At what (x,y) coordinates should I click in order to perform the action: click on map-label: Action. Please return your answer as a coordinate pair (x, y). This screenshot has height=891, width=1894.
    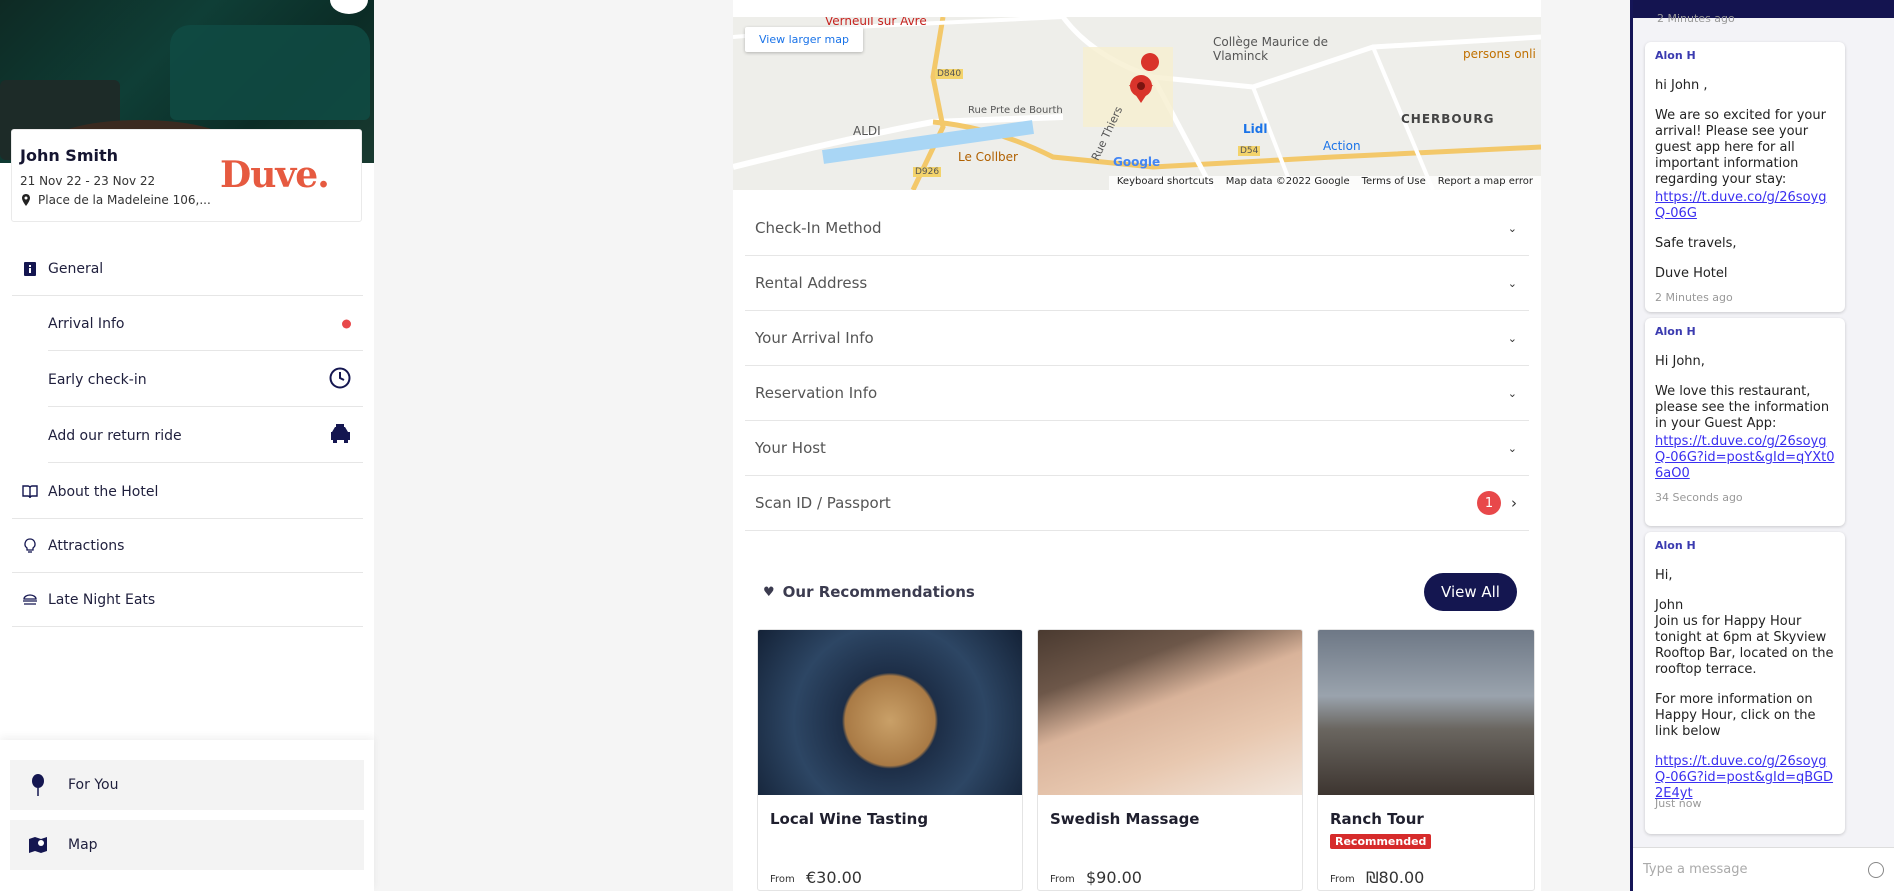
    Looking at the image, I should click on (1342, 146).